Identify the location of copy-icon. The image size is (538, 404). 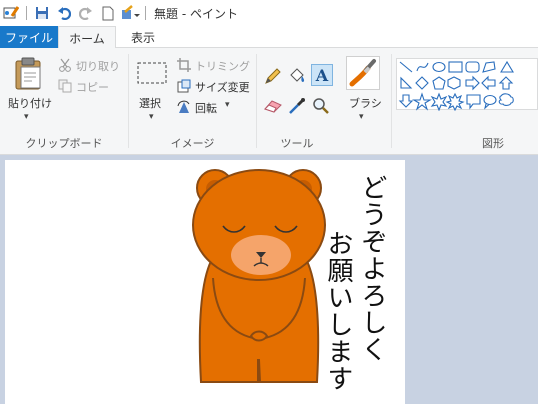
(65, 86).